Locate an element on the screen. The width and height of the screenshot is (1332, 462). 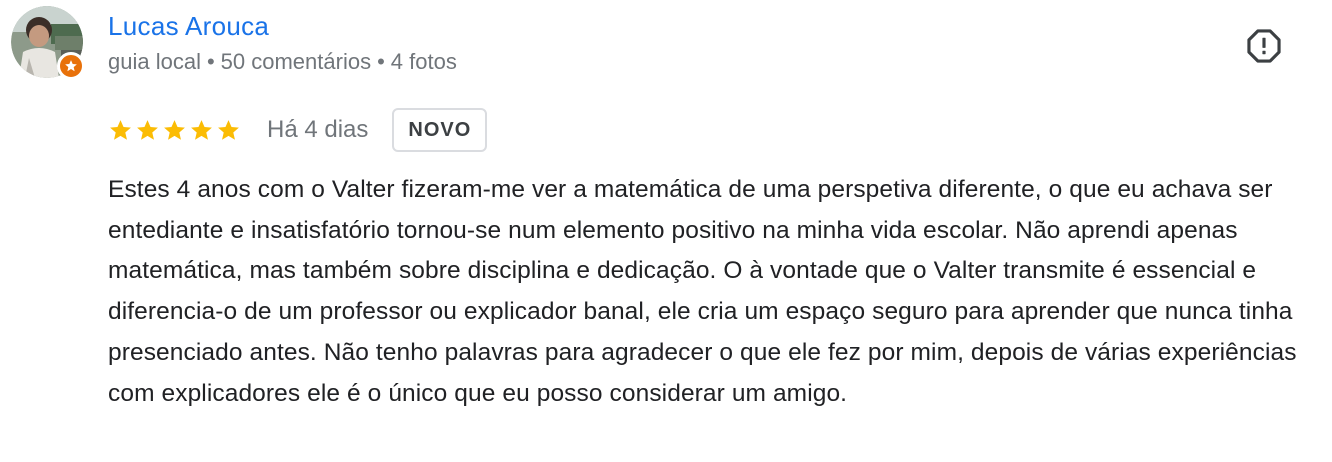
author-meta: guia local • 50 comentários • 4 fotos is located at coordinates (282, 62).